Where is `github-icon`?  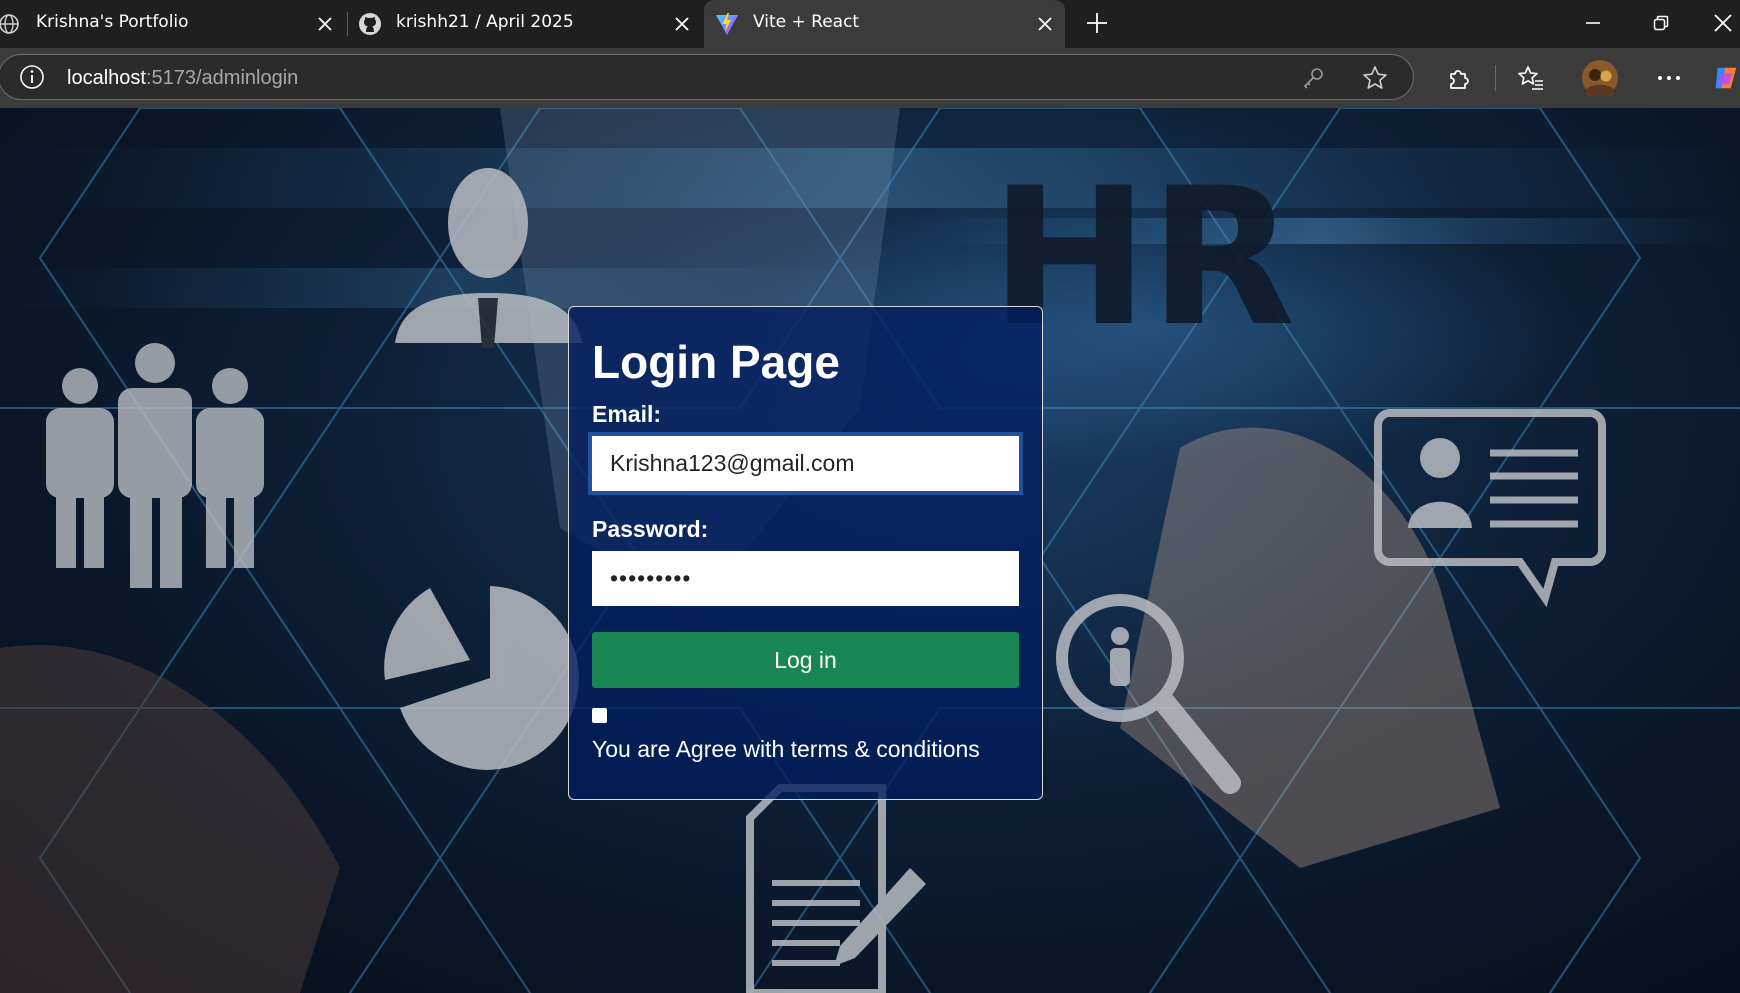 github-icon is located at coordinates (370, 26).